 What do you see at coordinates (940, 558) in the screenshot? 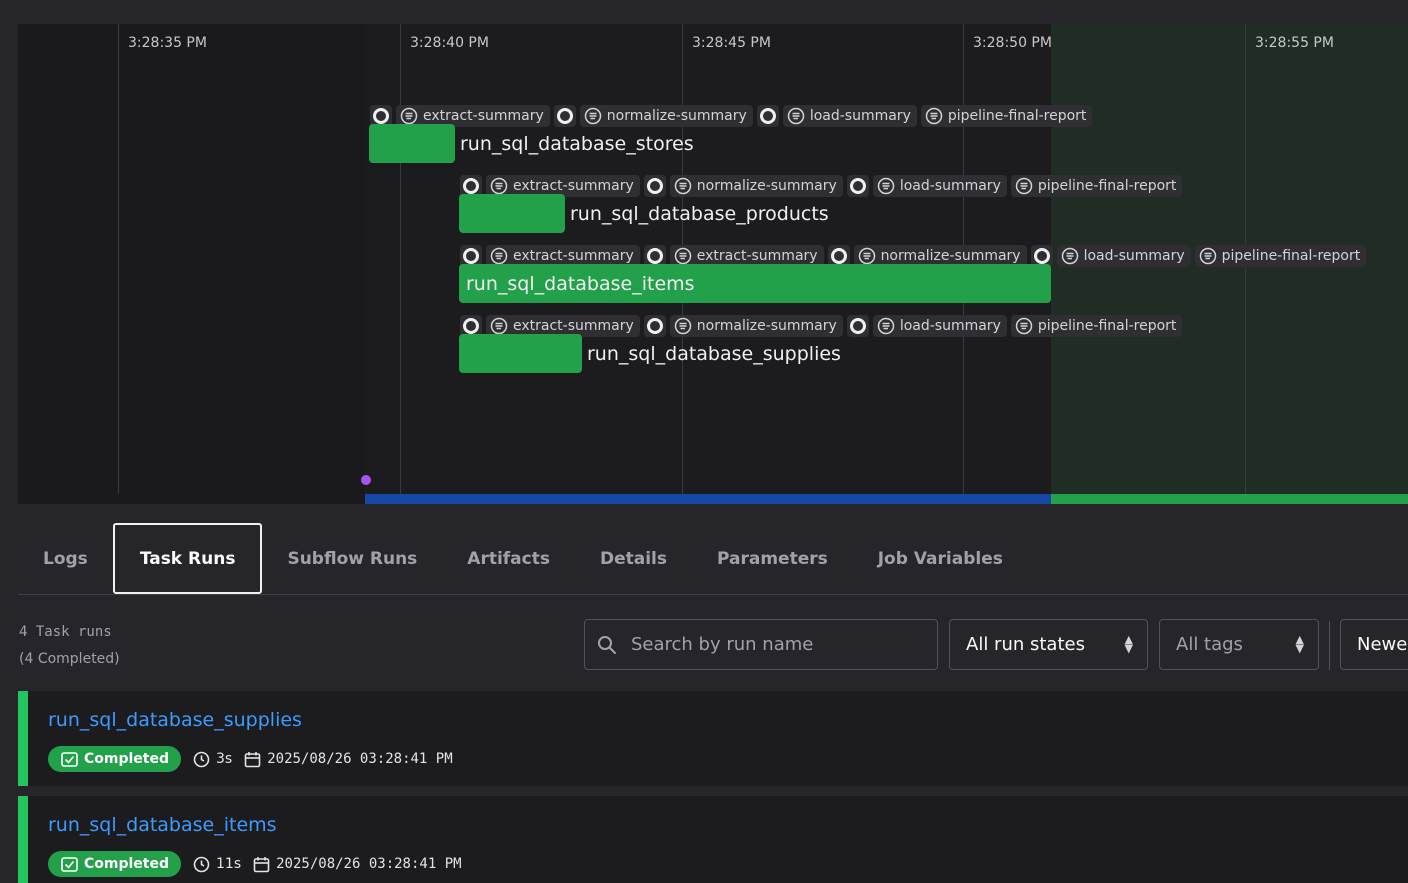
I see `tab-job-variables: Job Variables` at bounding box center [940, 558].